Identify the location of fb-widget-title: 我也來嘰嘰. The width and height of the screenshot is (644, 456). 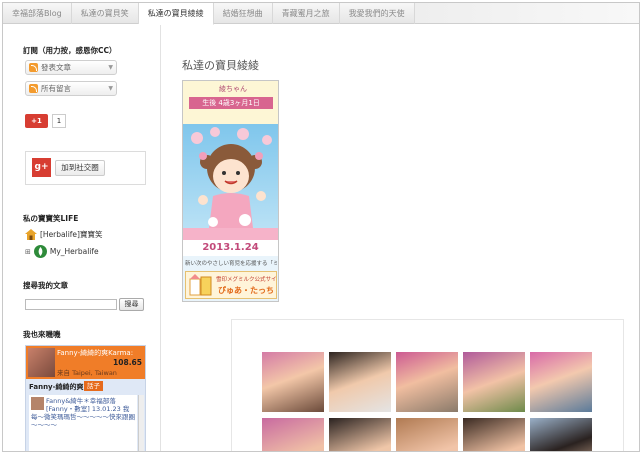
(42, 334).